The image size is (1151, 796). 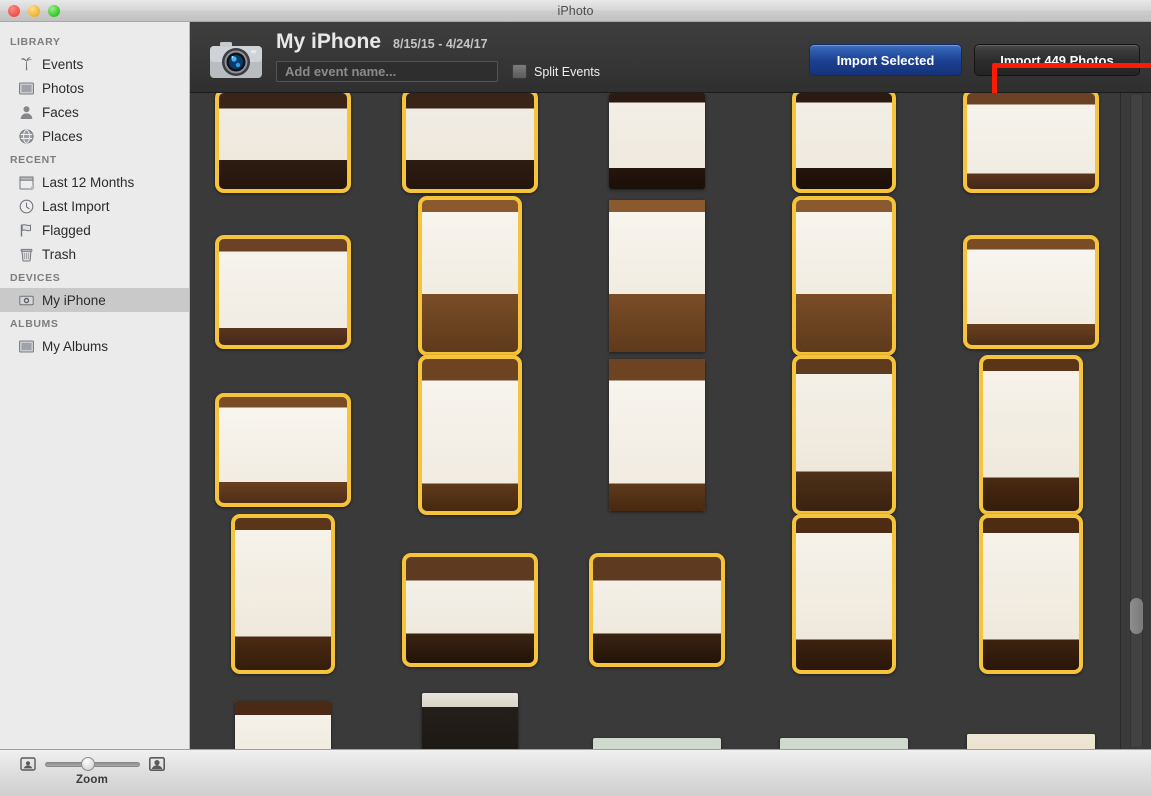 I want to click on scrollbar-thumb, so click(x=1136, y=616).